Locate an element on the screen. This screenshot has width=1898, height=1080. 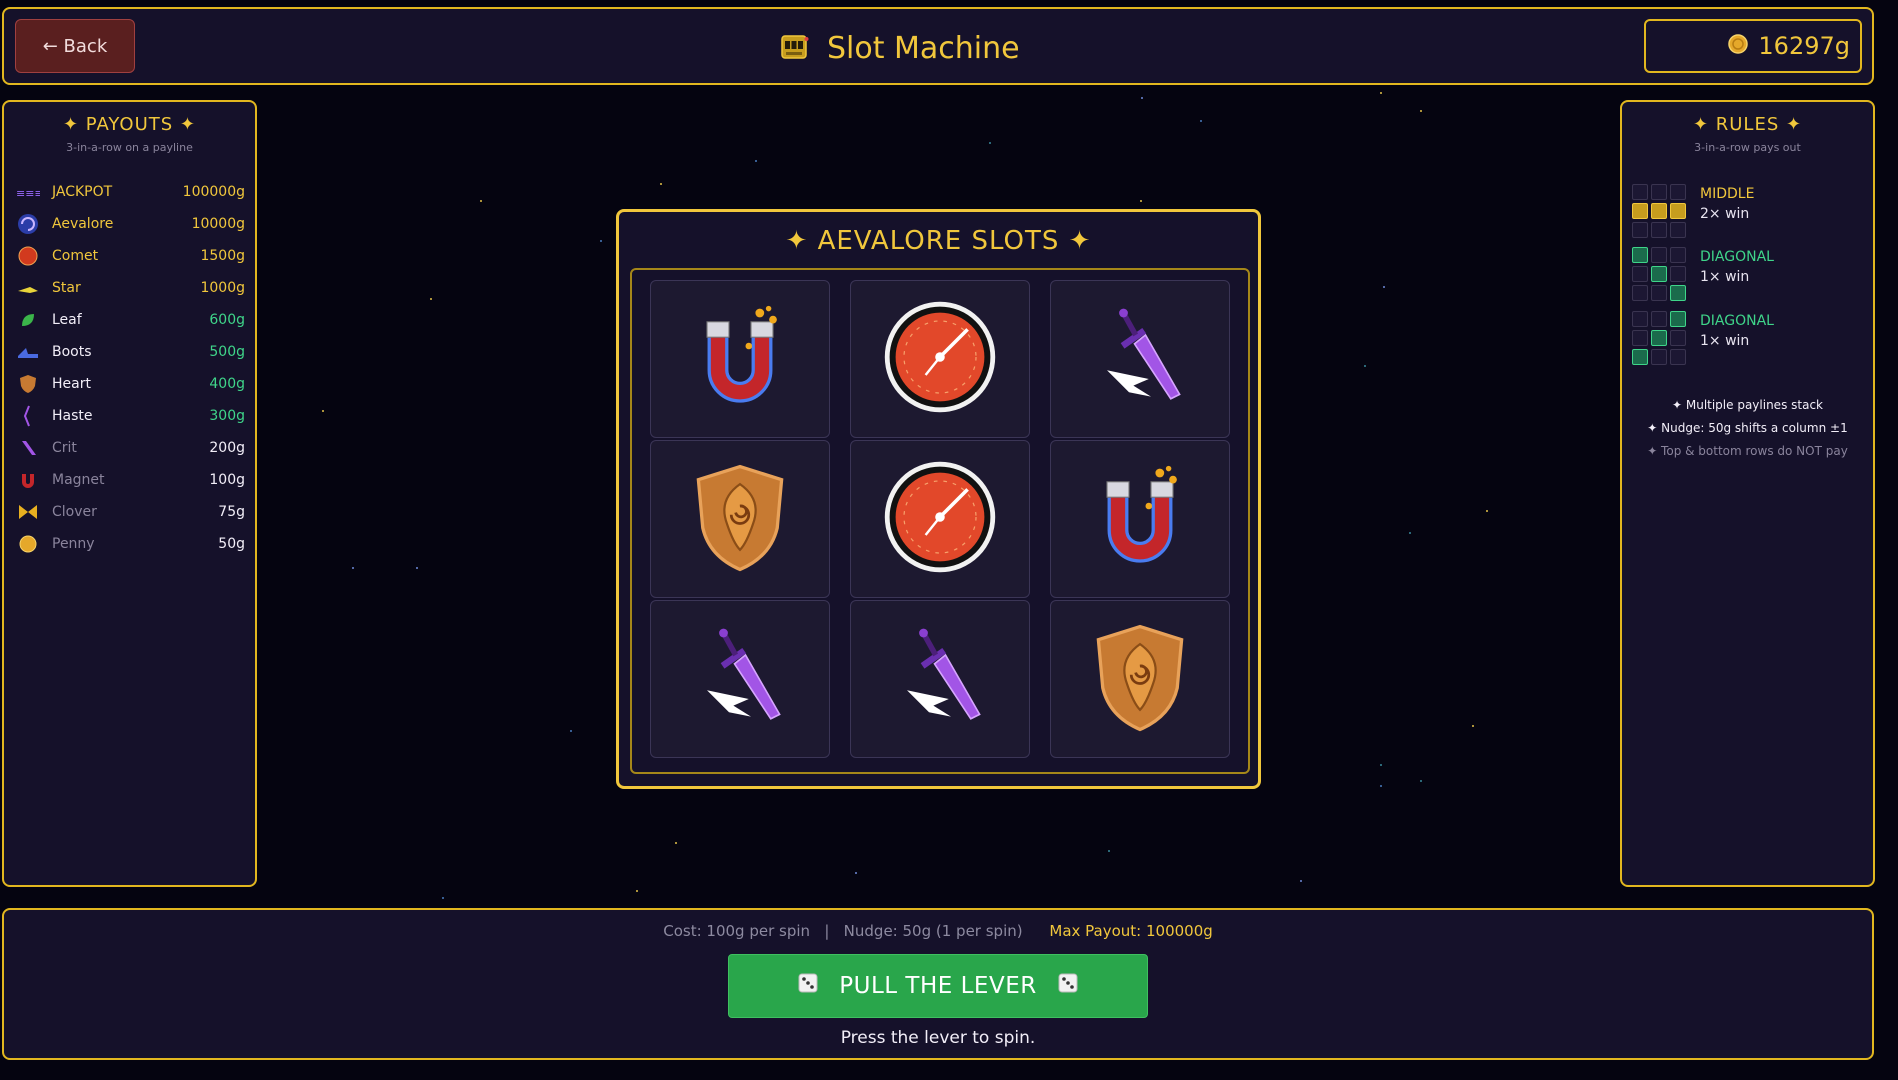
payout-symbol-name: Leaf is located at coordinates (67, 320).